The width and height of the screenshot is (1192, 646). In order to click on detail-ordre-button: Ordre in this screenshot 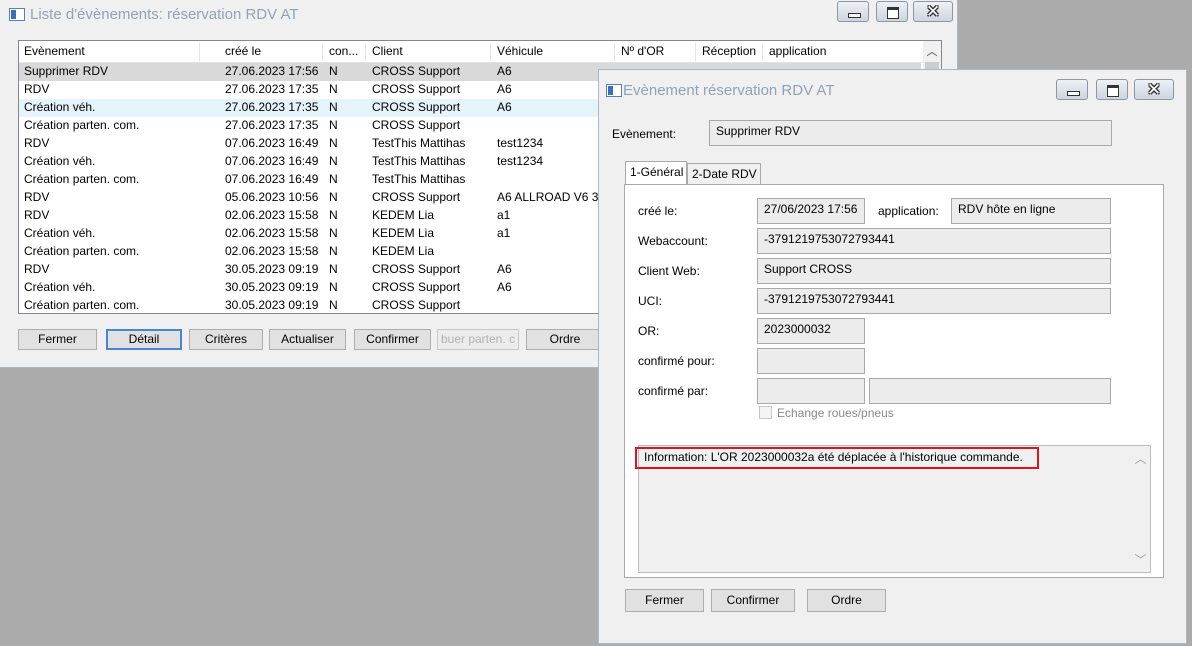, I will do `click(846, 600)`.